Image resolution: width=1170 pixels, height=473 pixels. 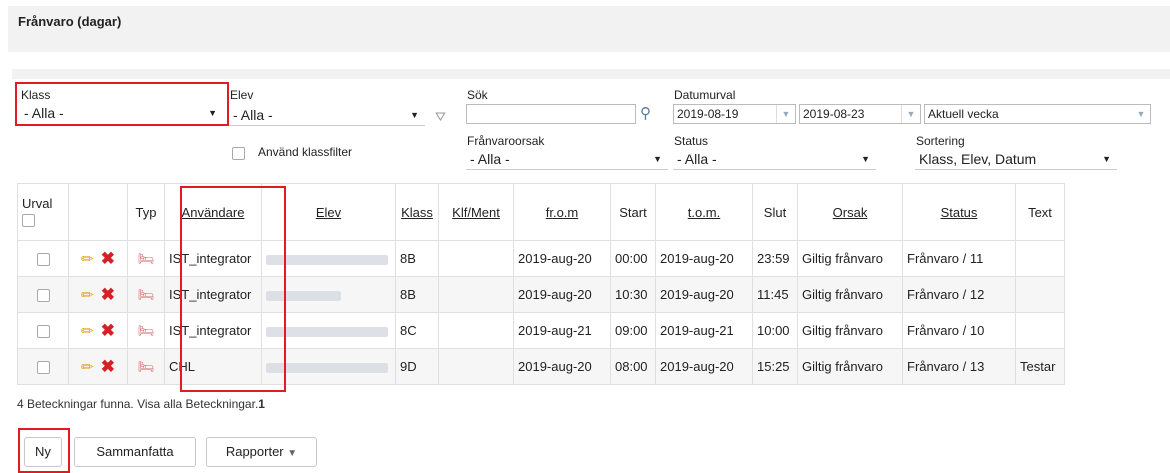 What do you see at coordinates (551, 114) in the screenshot?
I see `search-input` at bounding box center [551, 114].